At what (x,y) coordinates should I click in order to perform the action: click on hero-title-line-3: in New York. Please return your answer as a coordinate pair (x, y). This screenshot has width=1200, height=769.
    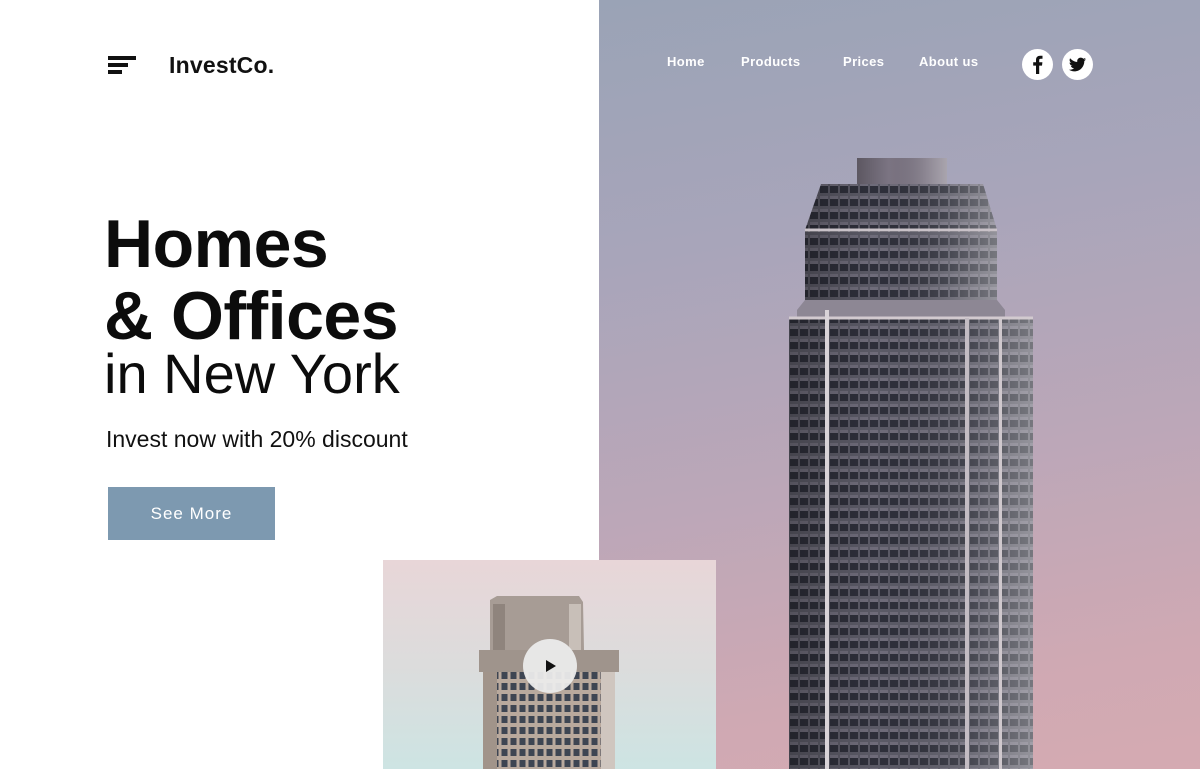
    Looking at the image, I should click on (252, 373).